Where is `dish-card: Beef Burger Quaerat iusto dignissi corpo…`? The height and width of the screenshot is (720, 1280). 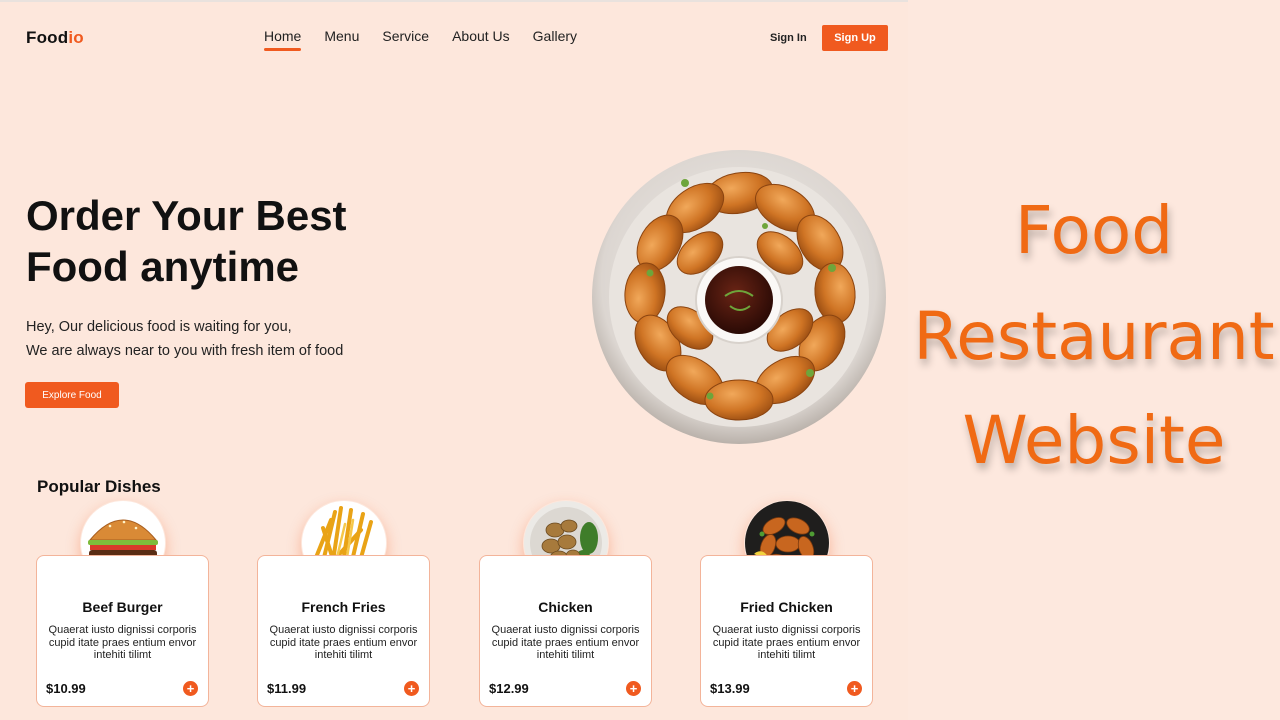 dish-card: Beef Burger Quaerat iusto dignissi corpo… is located at coordinates (122, 631).